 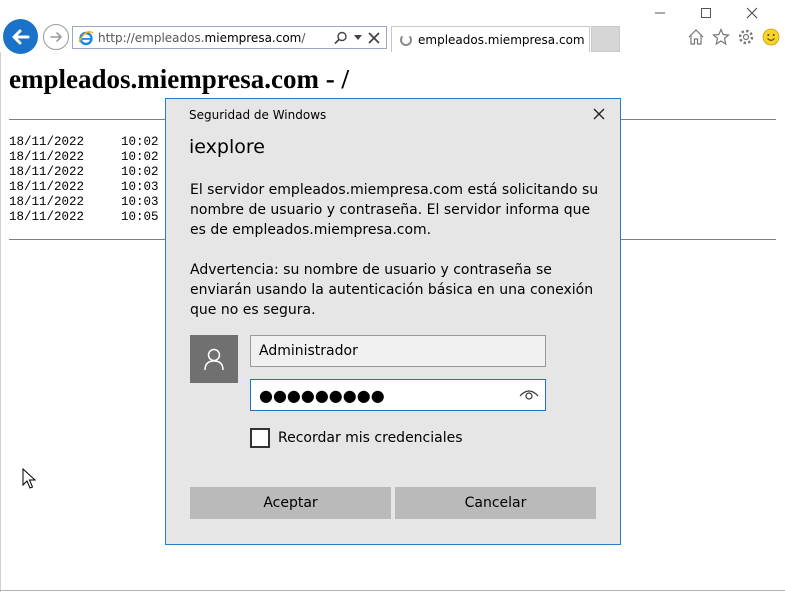 I want to click on url-text: http://empleados.miempresa.com/, so click(x=216, y=38).